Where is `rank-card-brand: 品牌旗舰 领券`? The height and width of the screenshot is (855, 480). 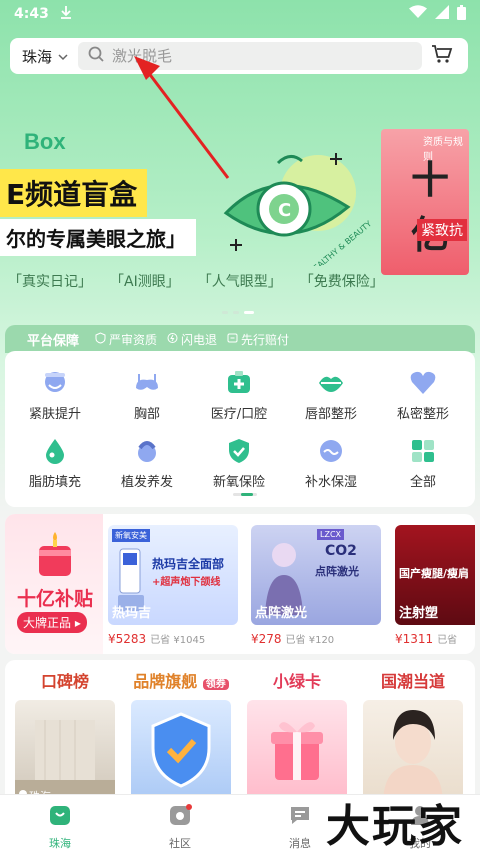
rank-card-brand: 品牌旗舰 领券 is located at coordinates (181, 731).